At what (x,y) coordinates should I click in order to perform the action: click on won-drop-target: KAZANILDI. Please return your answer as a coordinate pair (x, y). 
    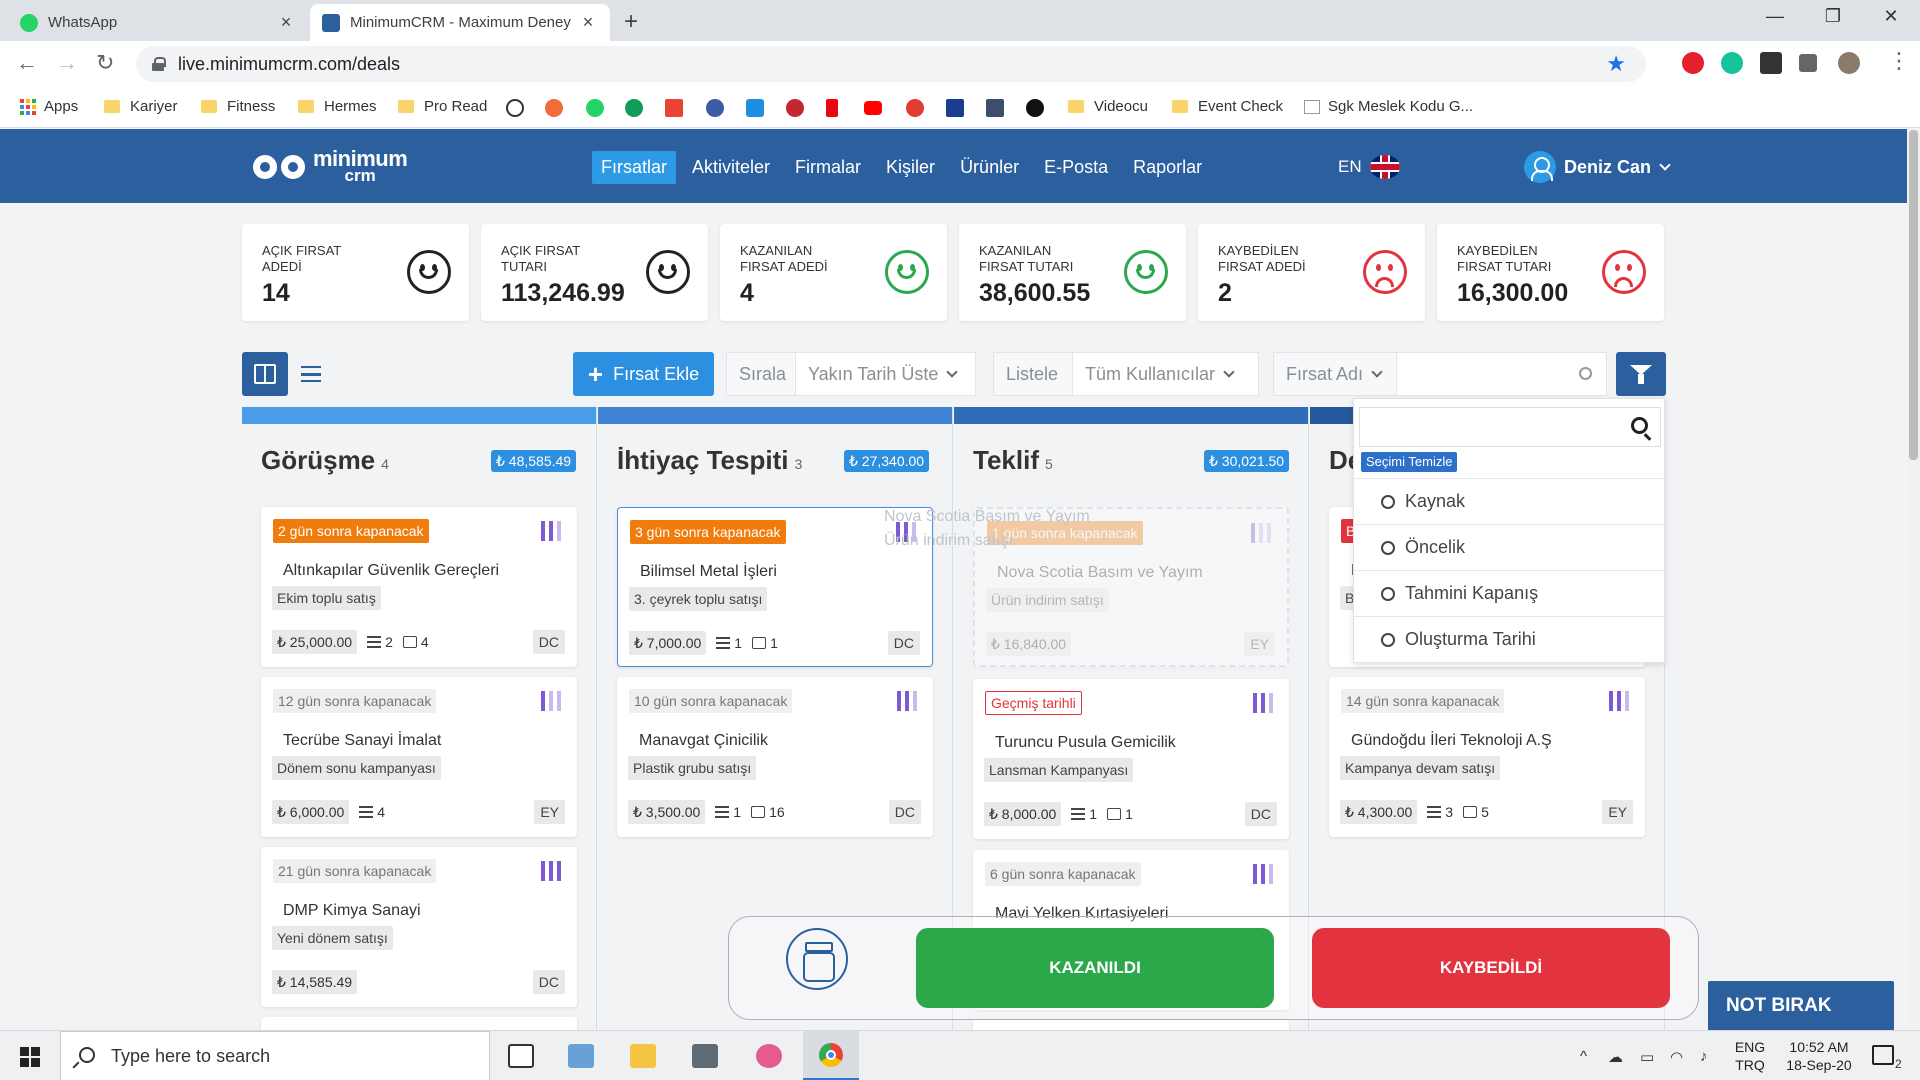
    Looking at the image, I should click on (1095, 968).